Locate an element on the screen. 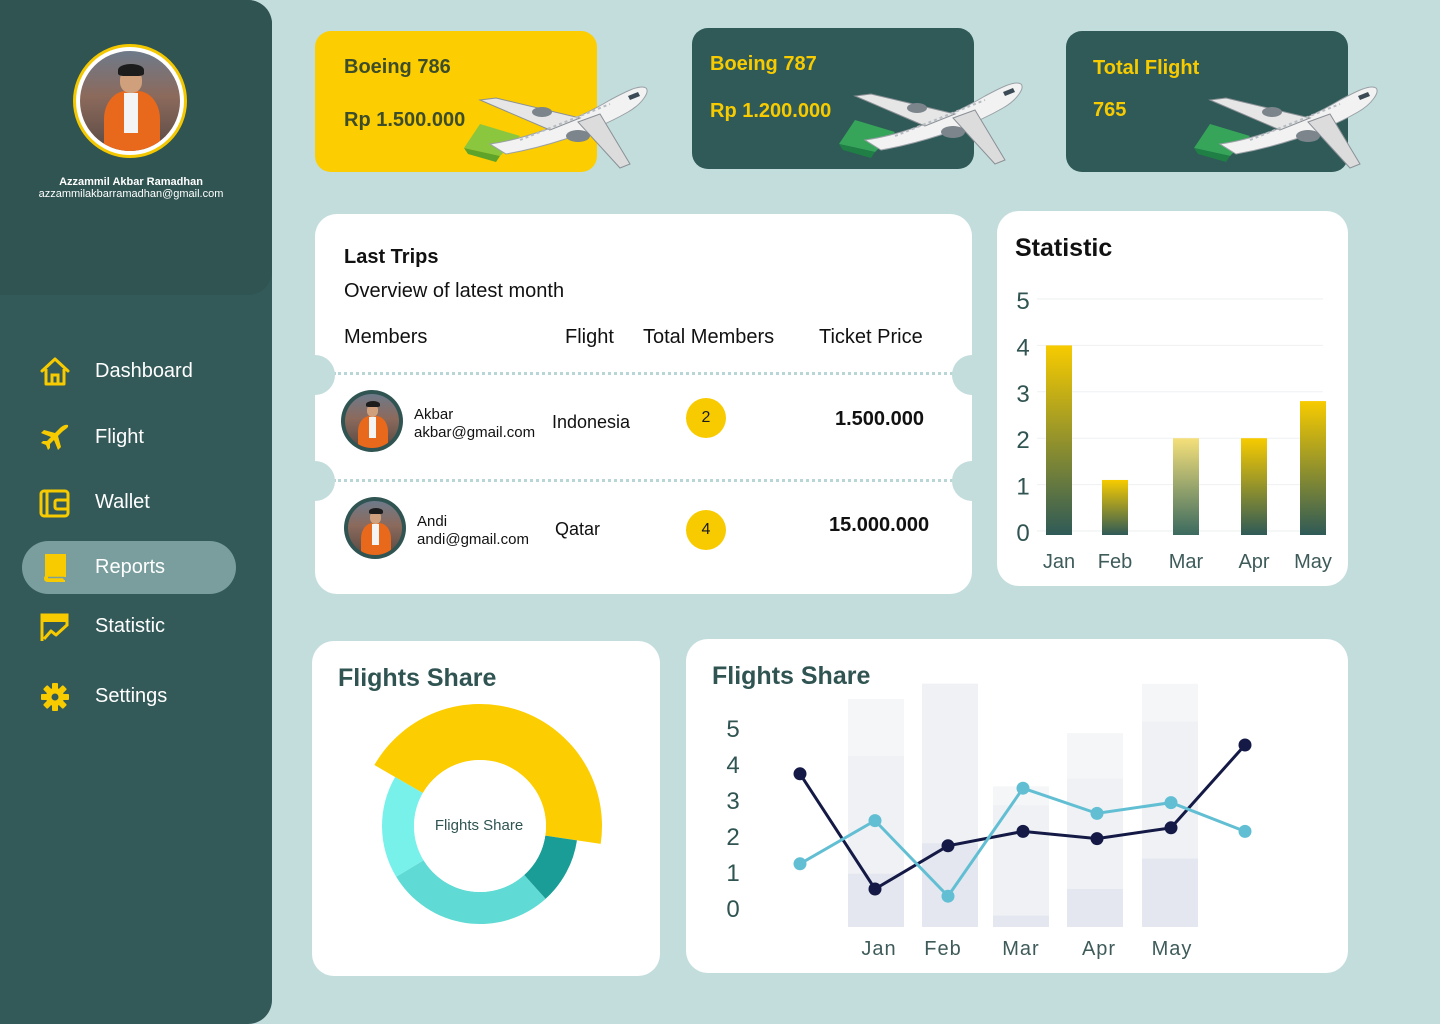  trips-subtitle: Overview of latest month is located at coordinates (454, 291).